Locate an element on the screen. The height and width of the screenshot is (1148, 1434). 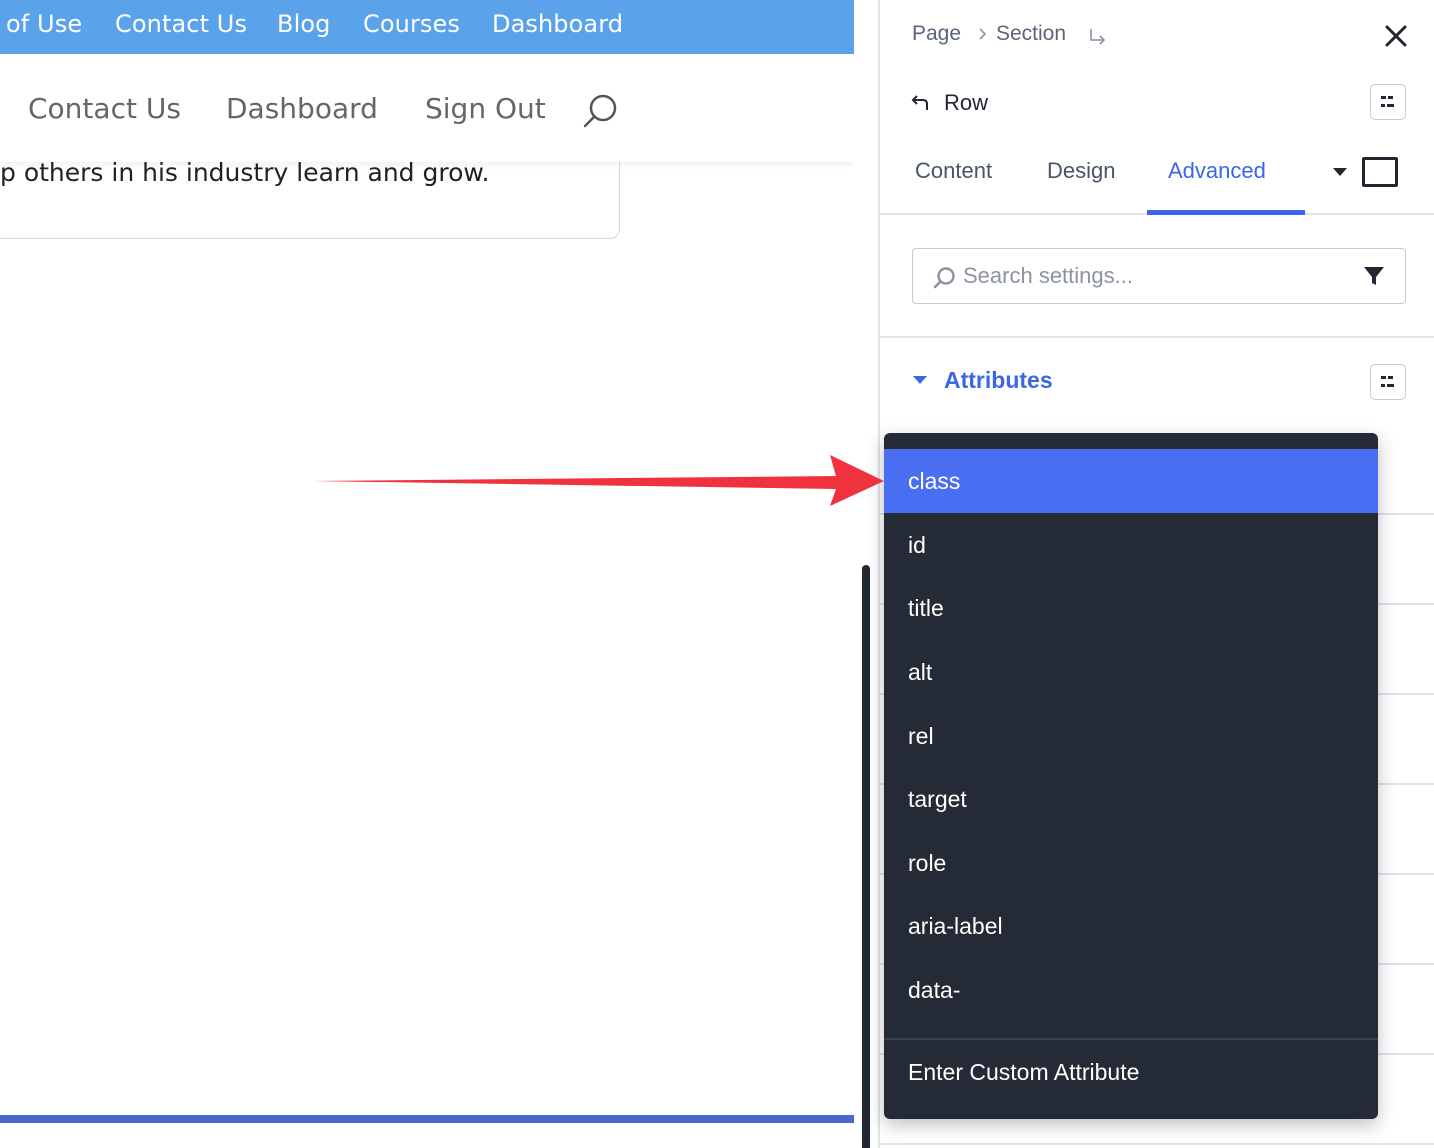
chevron-right-icon is located at coordinates (983, 34).